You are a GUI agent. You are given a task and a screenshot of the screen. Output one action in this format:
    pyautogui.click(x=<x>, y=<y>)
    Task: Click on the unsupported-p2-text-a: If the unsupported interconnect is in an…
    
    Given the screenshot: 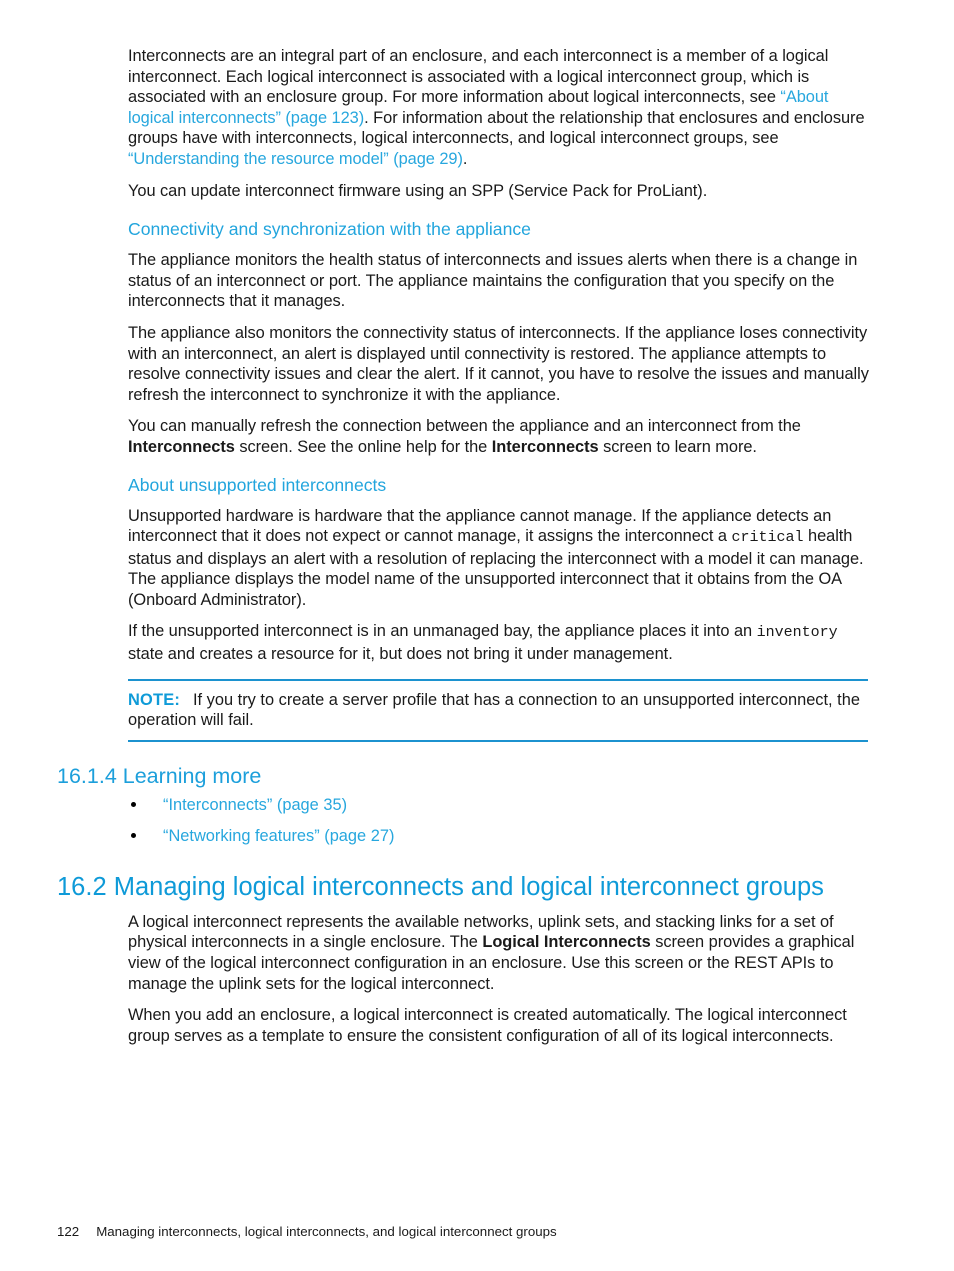 What is the action you would take?
    pyautogui.click(x=442, y=631)
    